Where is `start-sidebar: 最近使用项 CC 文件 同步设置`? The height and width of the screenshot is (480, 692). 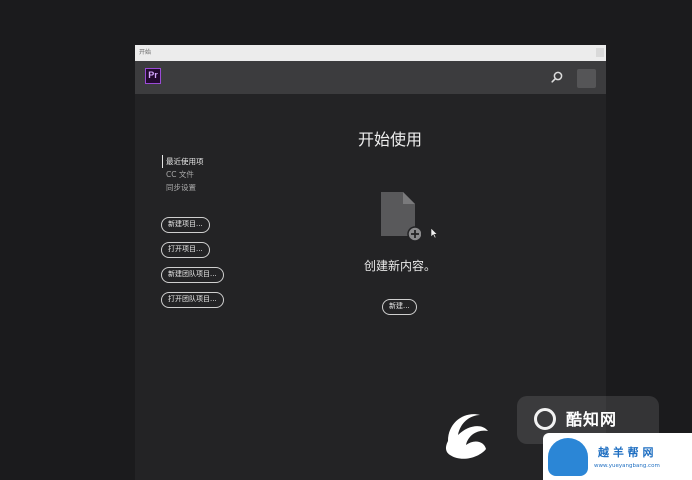 start-sidebar: 最近使用项 CC 文件 同步设置 is located at coordinates (217, 174).